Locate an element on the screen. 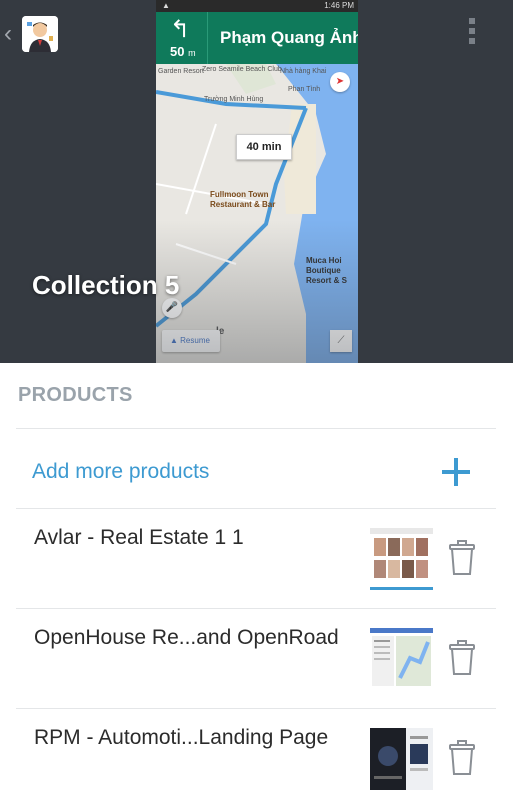  map-graphic is located at coordinates (257, 213).